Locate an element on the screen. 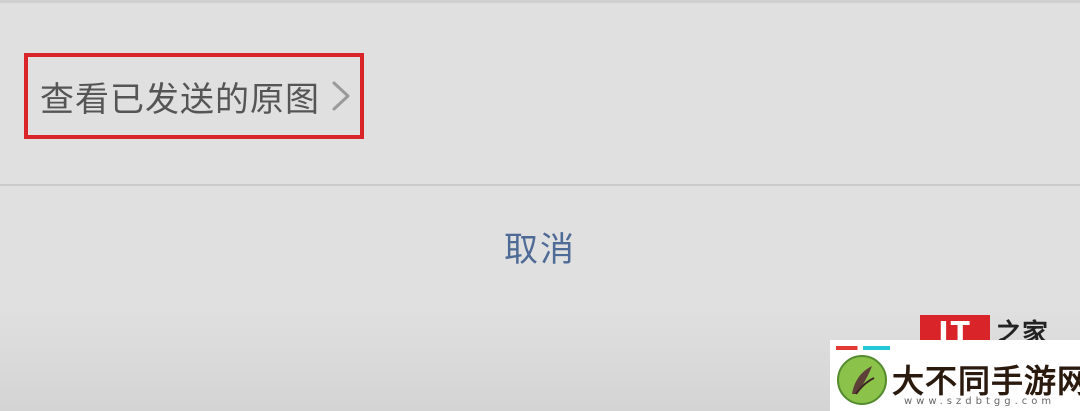  leaf-icon is located at coordinates (862, 380).